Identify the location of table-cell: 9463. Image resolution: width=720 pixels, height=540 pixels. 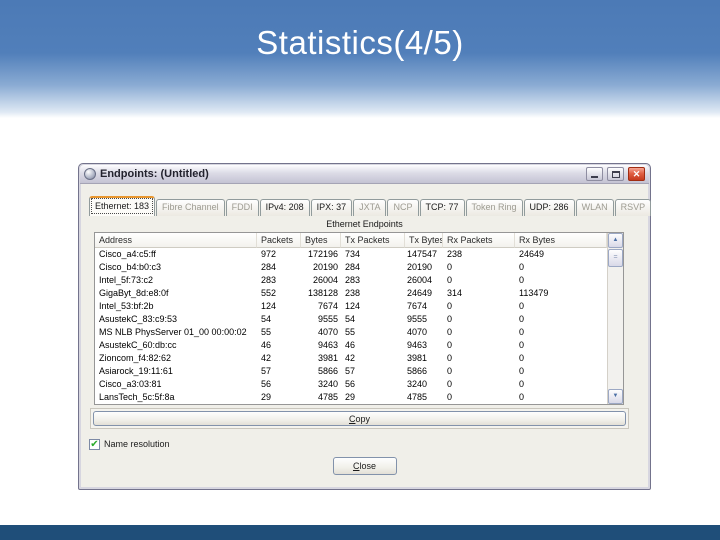
(417, 345).